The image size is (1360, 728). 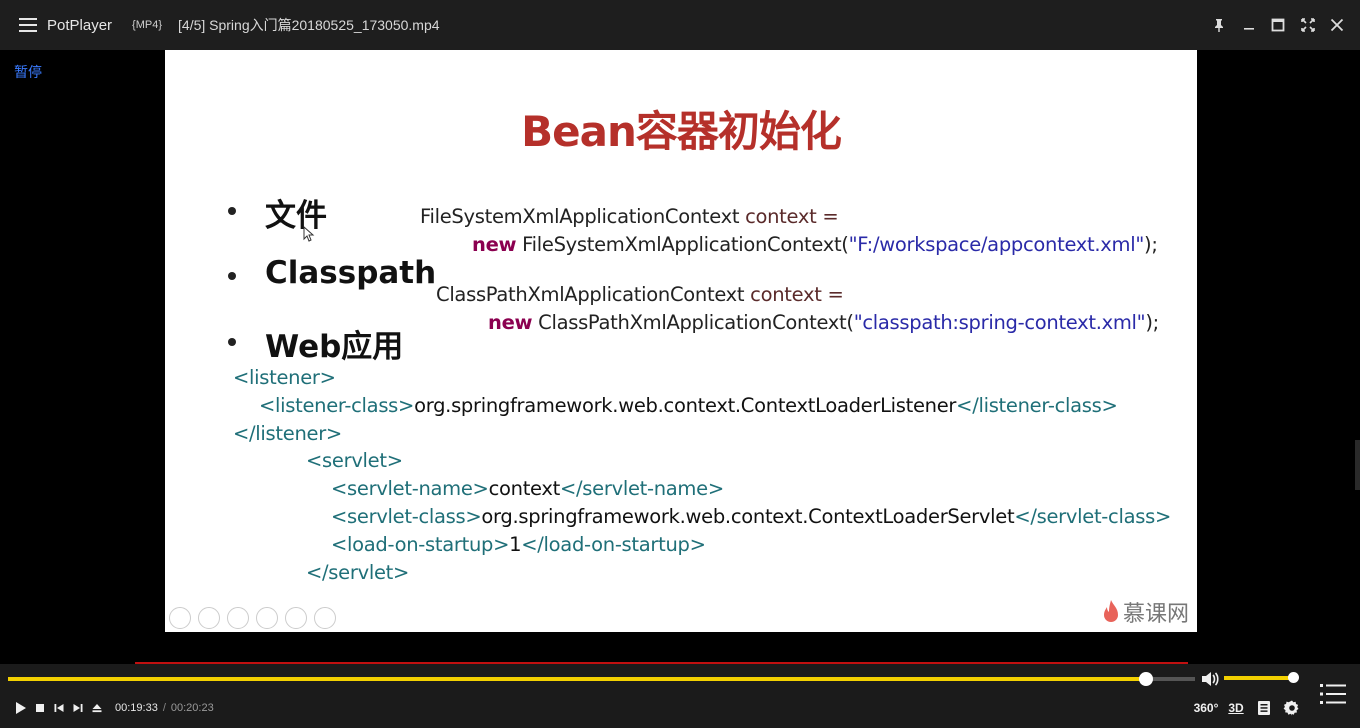 What do you see at coordinates (80, 25) in the screenshot?
I see `app-name: PotPlayer` at bounding box center [80, 25].